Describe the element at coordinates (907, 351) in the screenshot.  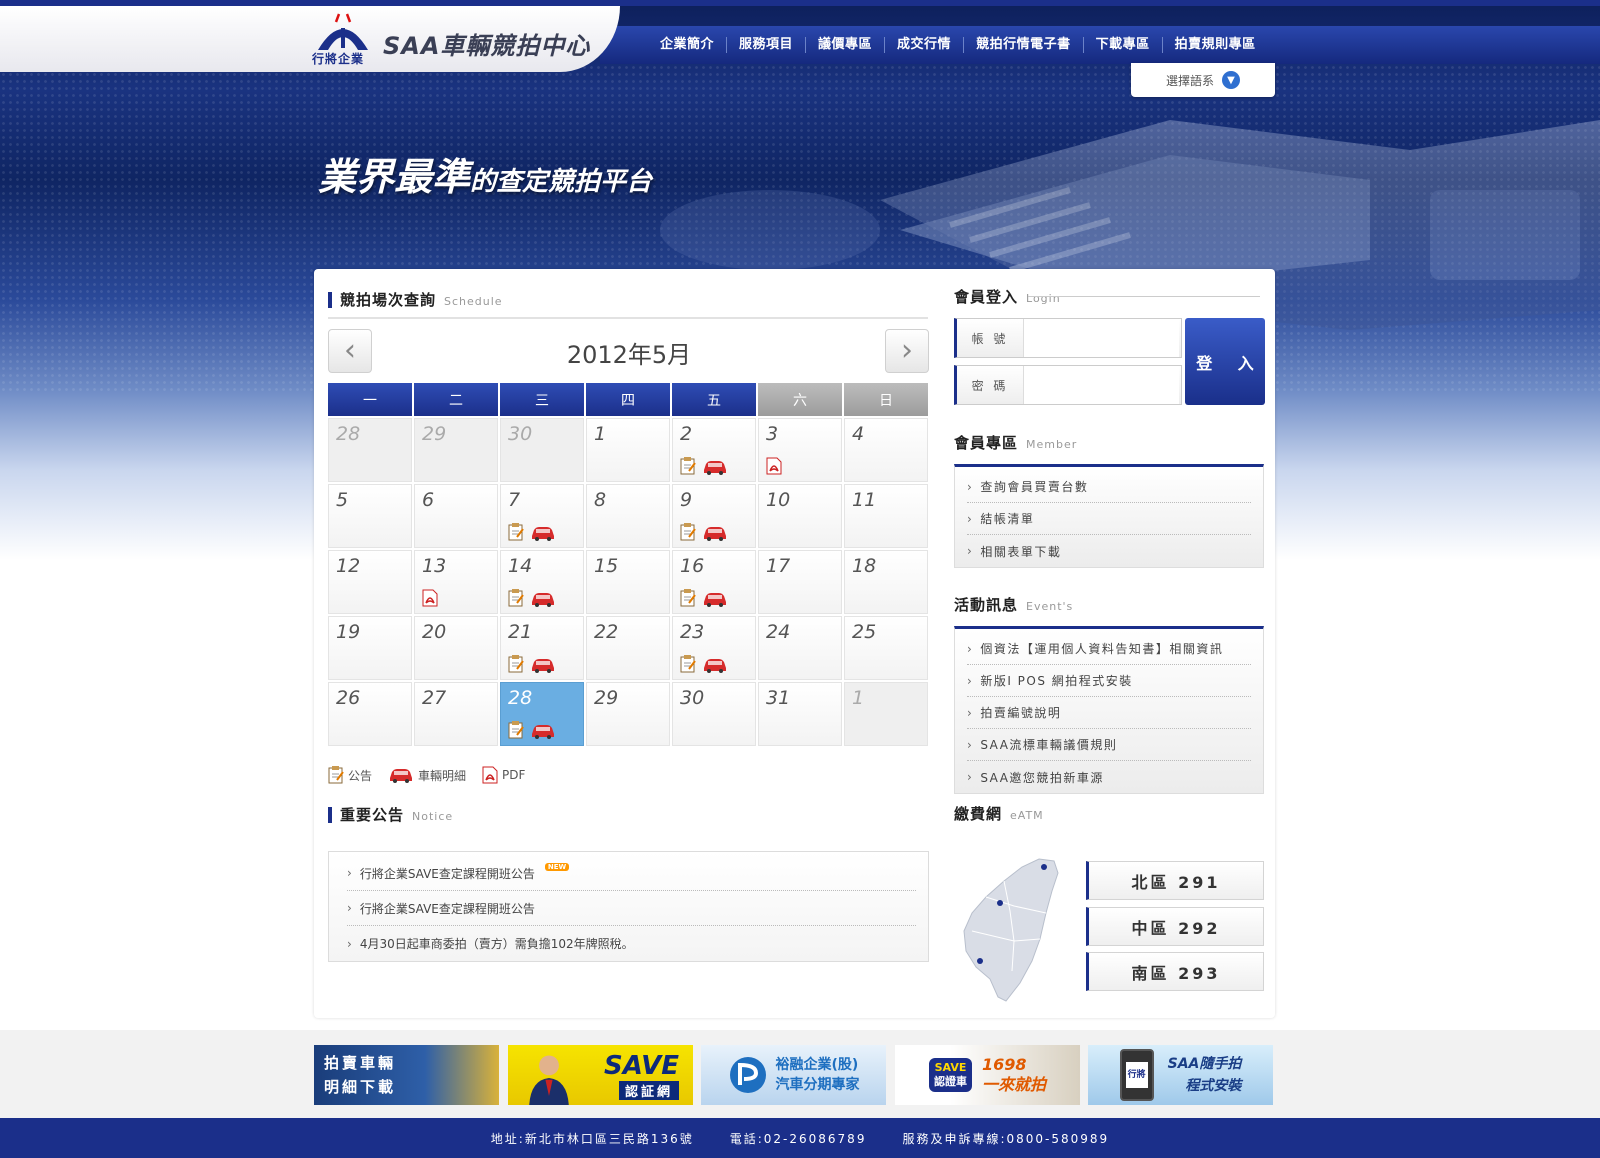
I see `next-month-button: ›` at that location.